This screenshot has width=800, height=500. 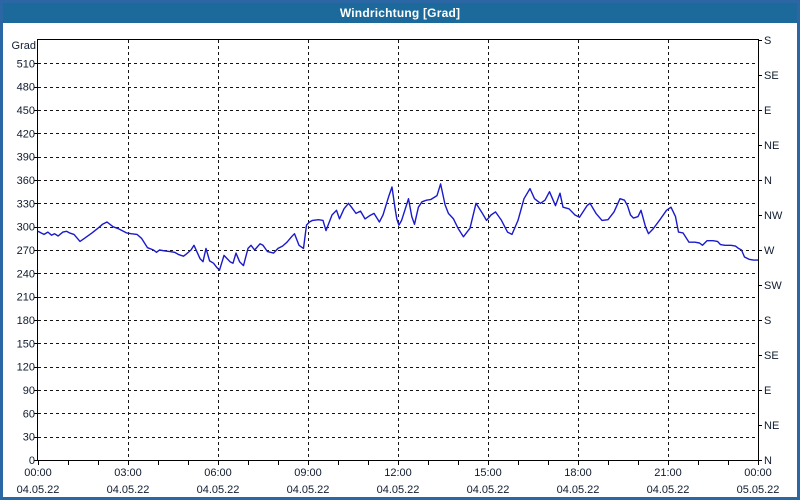 I want to click on compass-tick-label: NW, so click(x=773, y=216).